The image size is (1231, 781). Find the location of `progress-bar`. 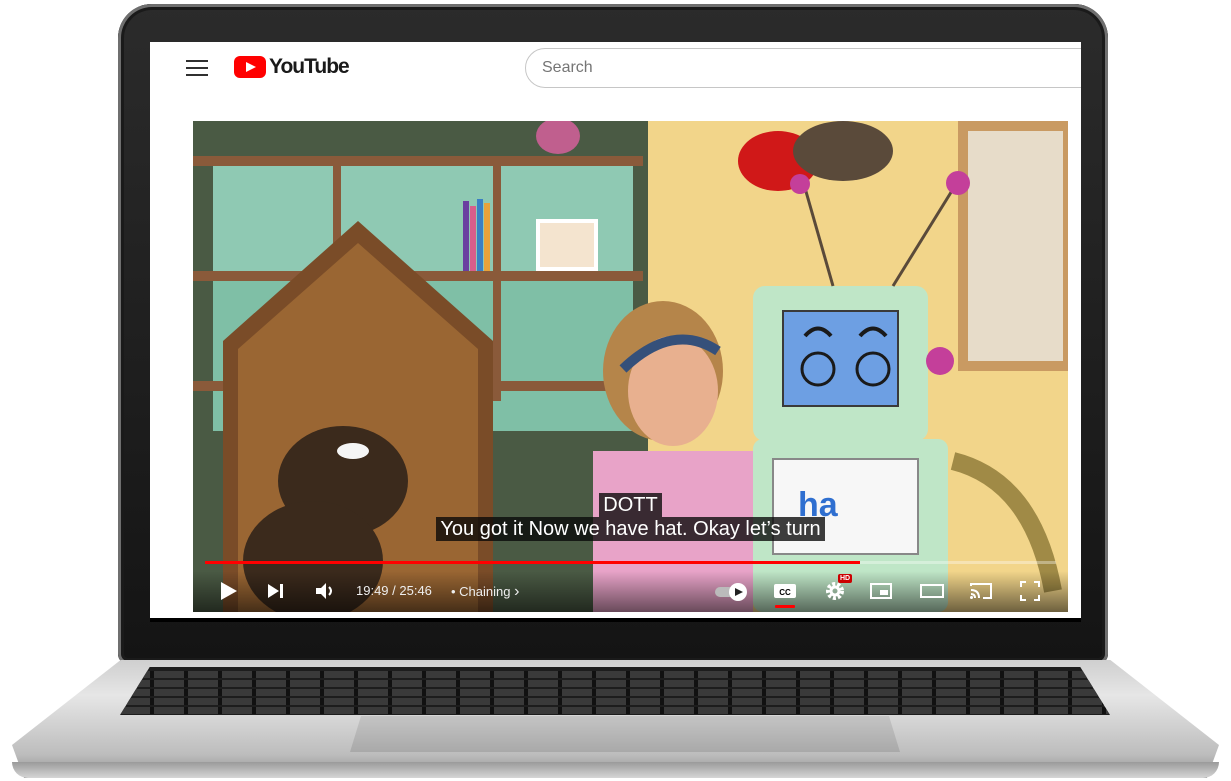

progress-bar is located at coordinates (630, 562).